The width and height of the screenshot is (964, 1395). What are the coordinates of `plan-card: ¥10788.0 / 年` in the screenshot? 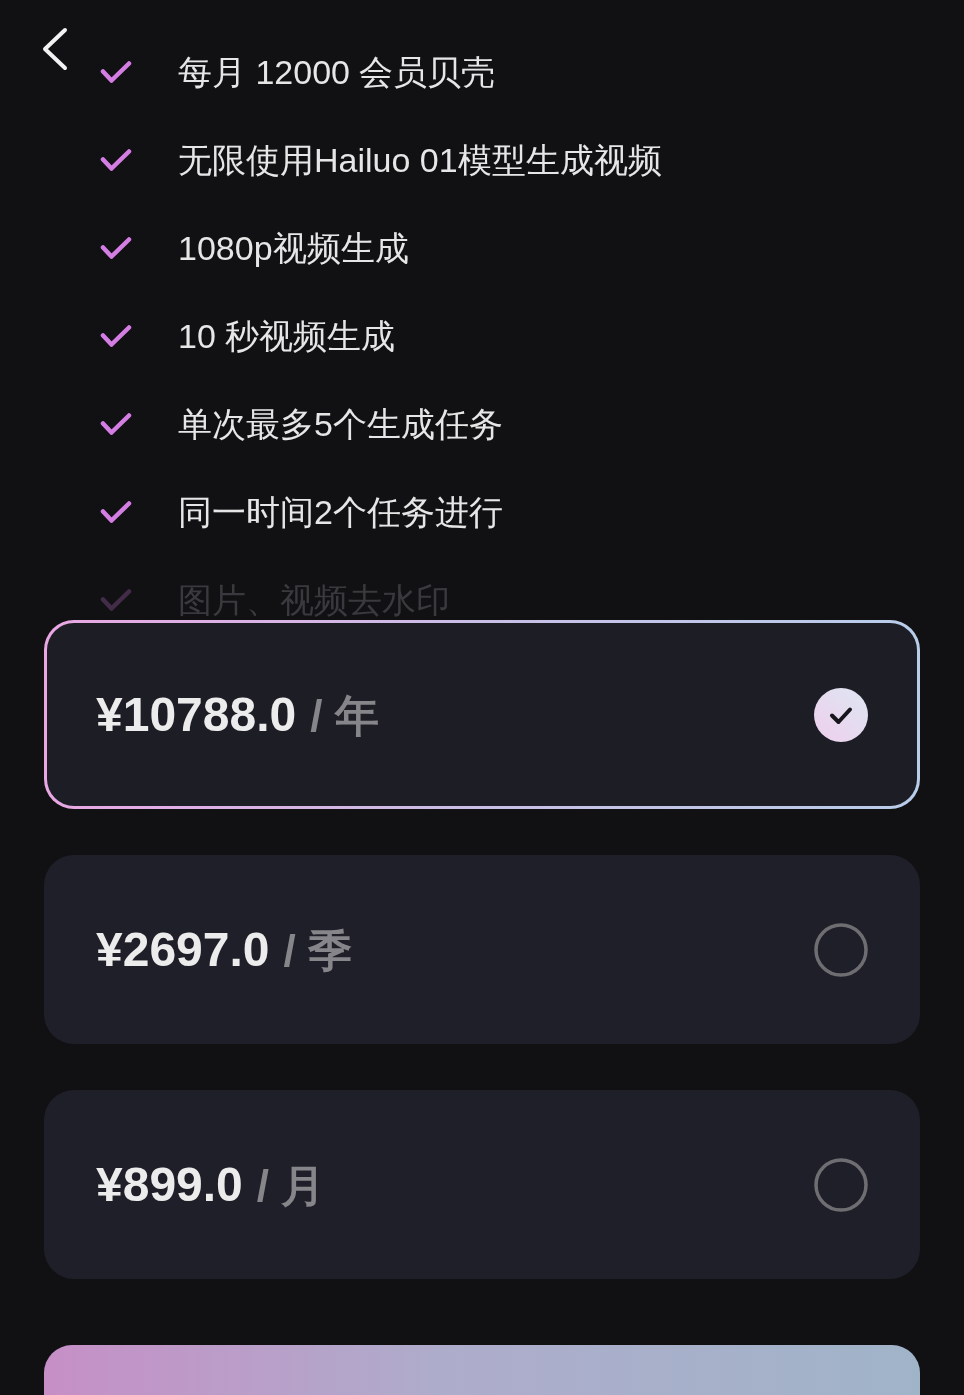 It's located at (482, 714).